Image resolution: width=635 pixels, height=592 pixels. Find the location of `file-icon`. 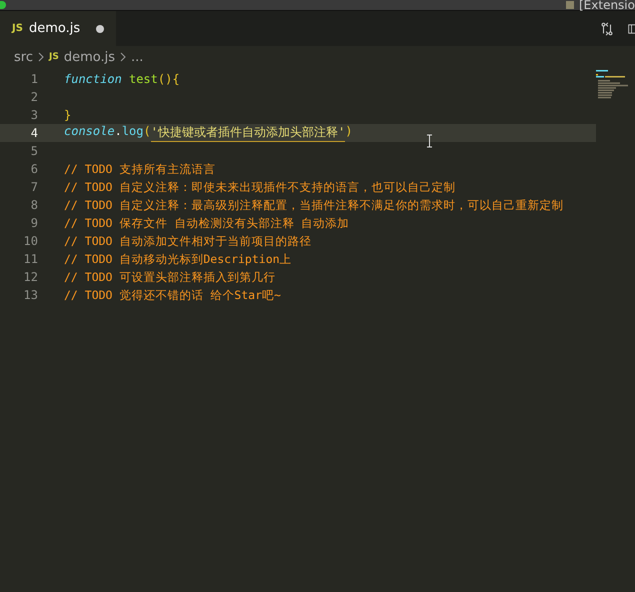

file-icon is located at coordinates (570, 5).